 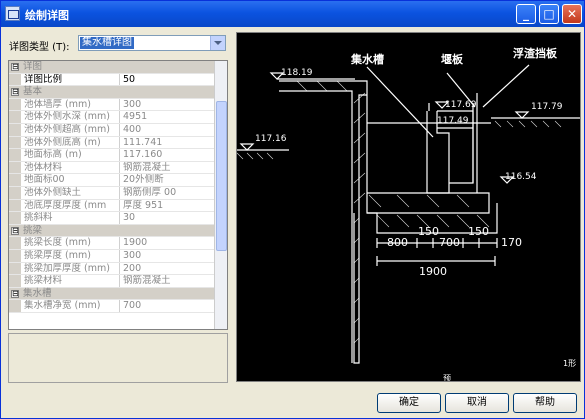 What do you see at coordinates (433, 271) in the screenshot?
I see `dim-1900: 1900` at bounding box center [433, 271].